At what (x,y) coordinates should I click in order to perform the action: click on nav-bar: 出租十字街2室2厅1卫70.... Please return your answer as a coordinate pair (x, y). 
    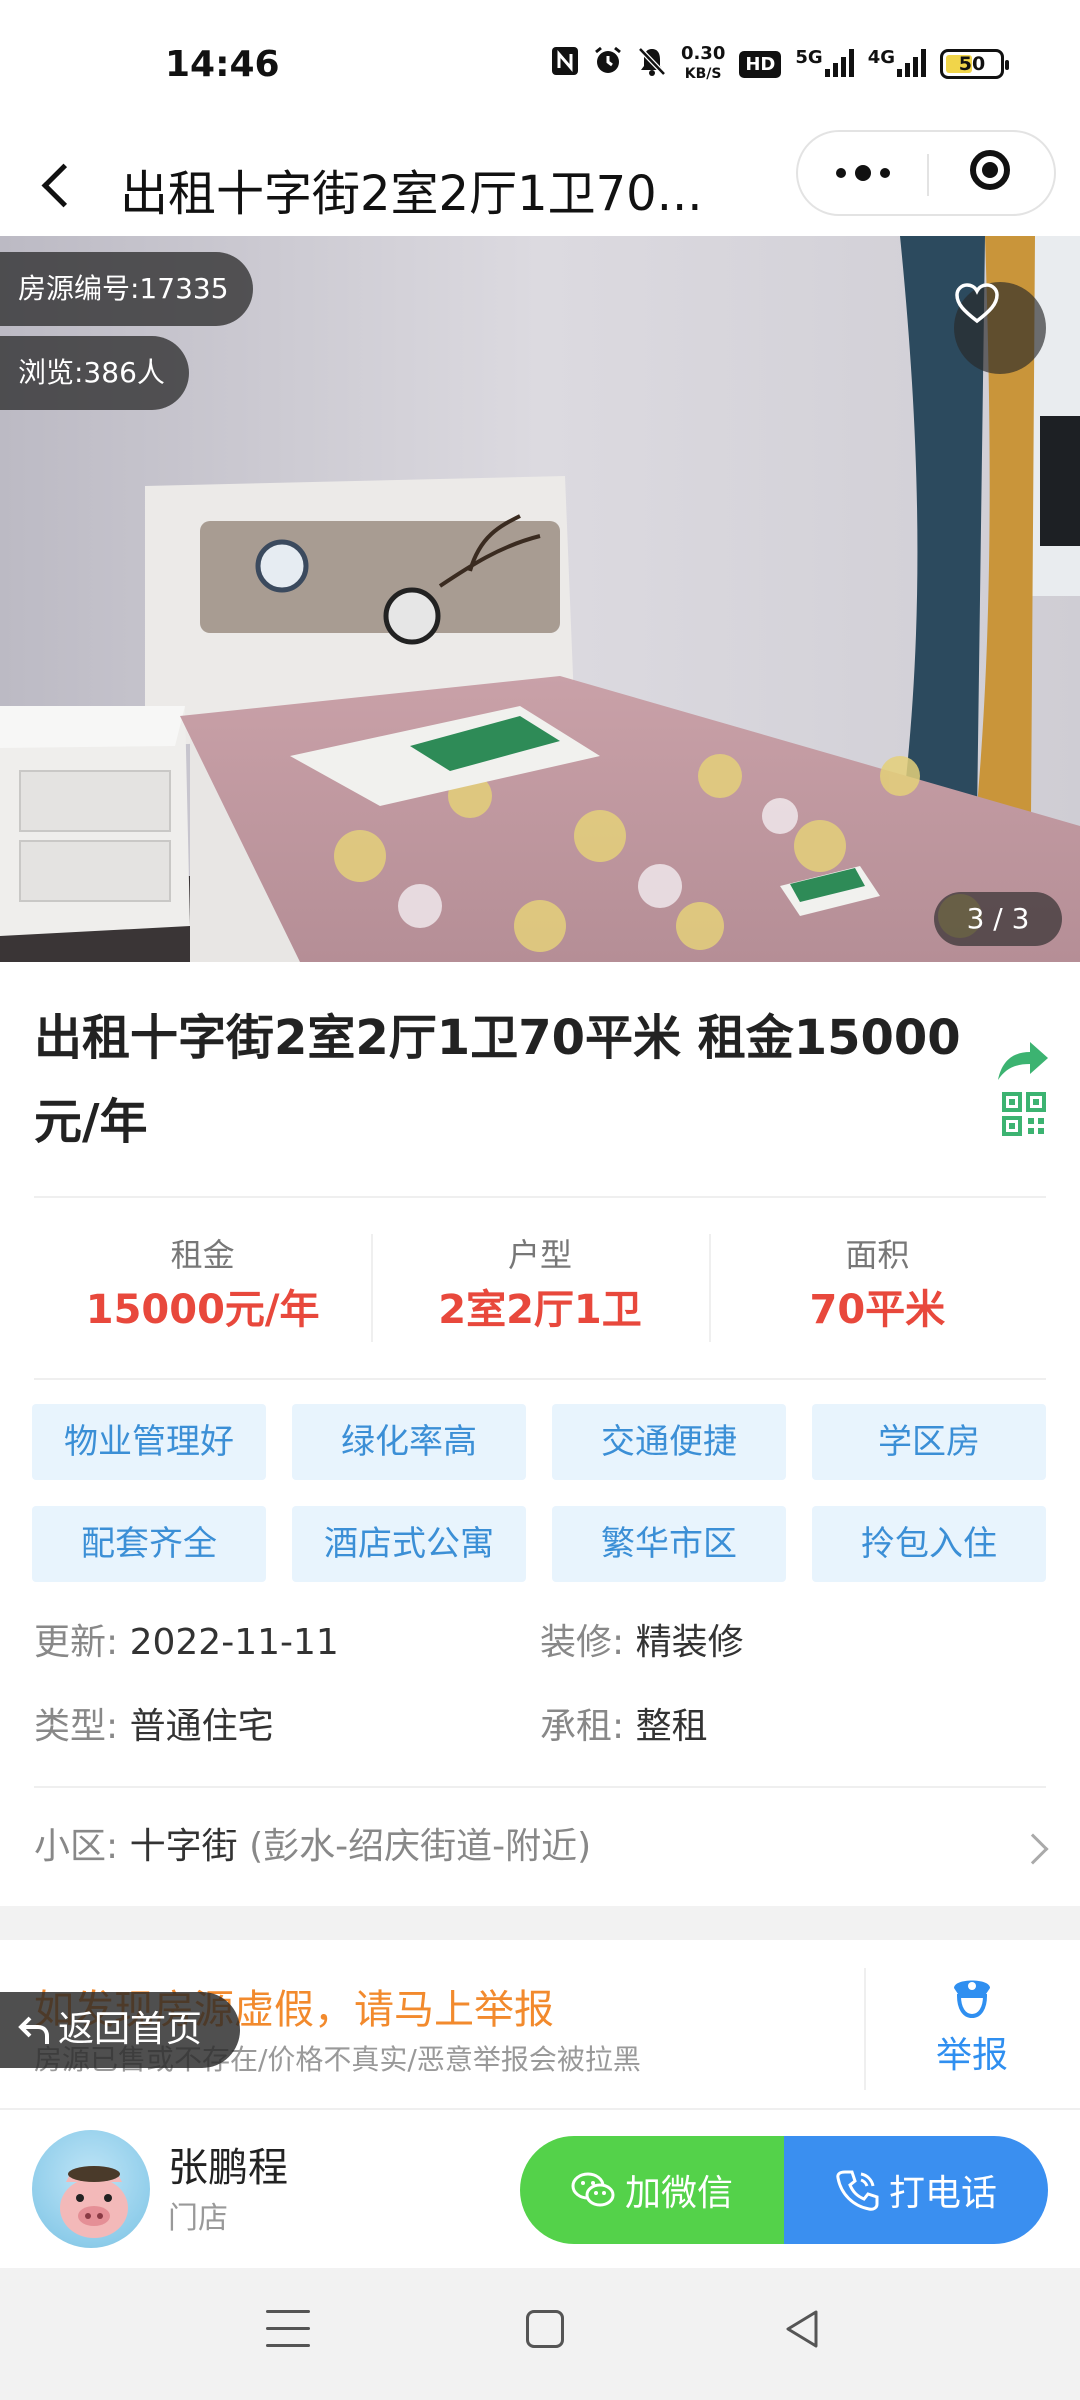
    Looking at the image, I should click on (540, 183).